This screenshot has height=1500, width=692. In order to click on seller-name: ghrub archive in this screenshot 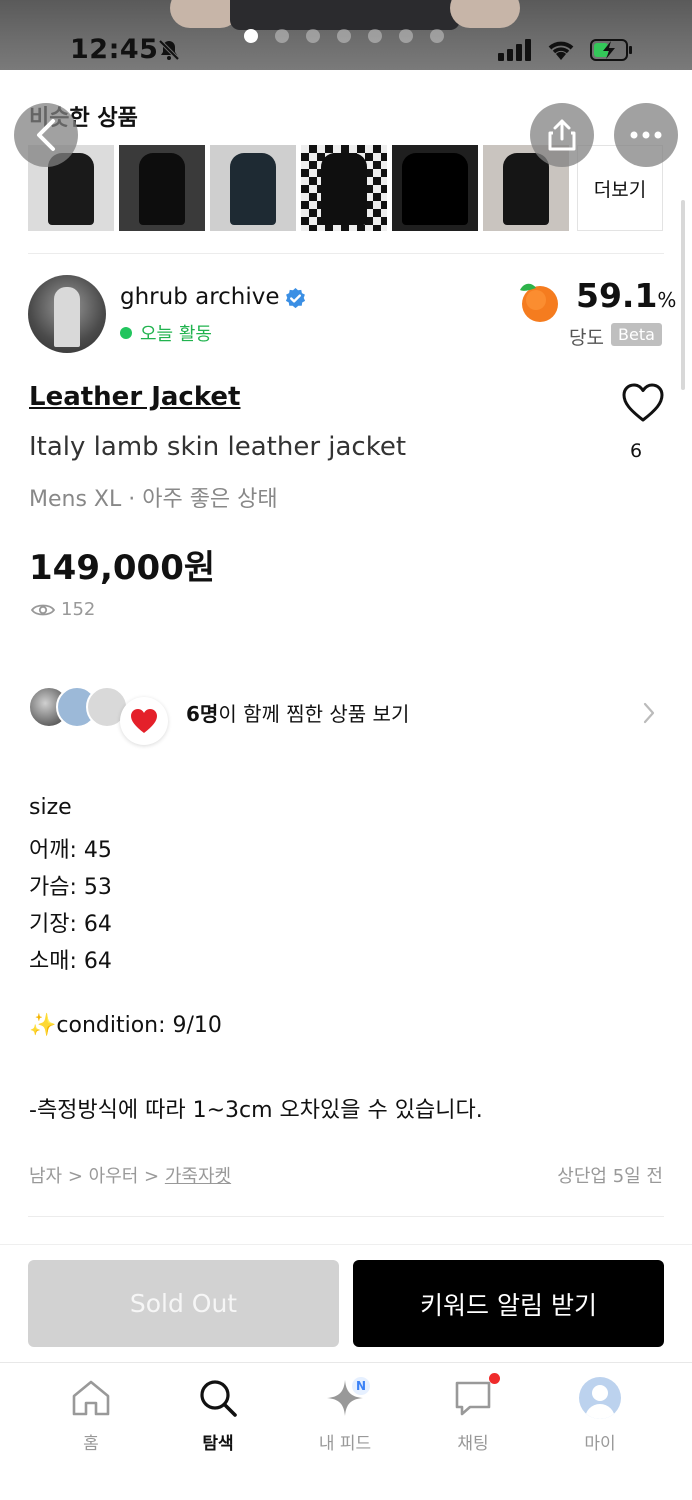, I will do `click(200, 297)`.